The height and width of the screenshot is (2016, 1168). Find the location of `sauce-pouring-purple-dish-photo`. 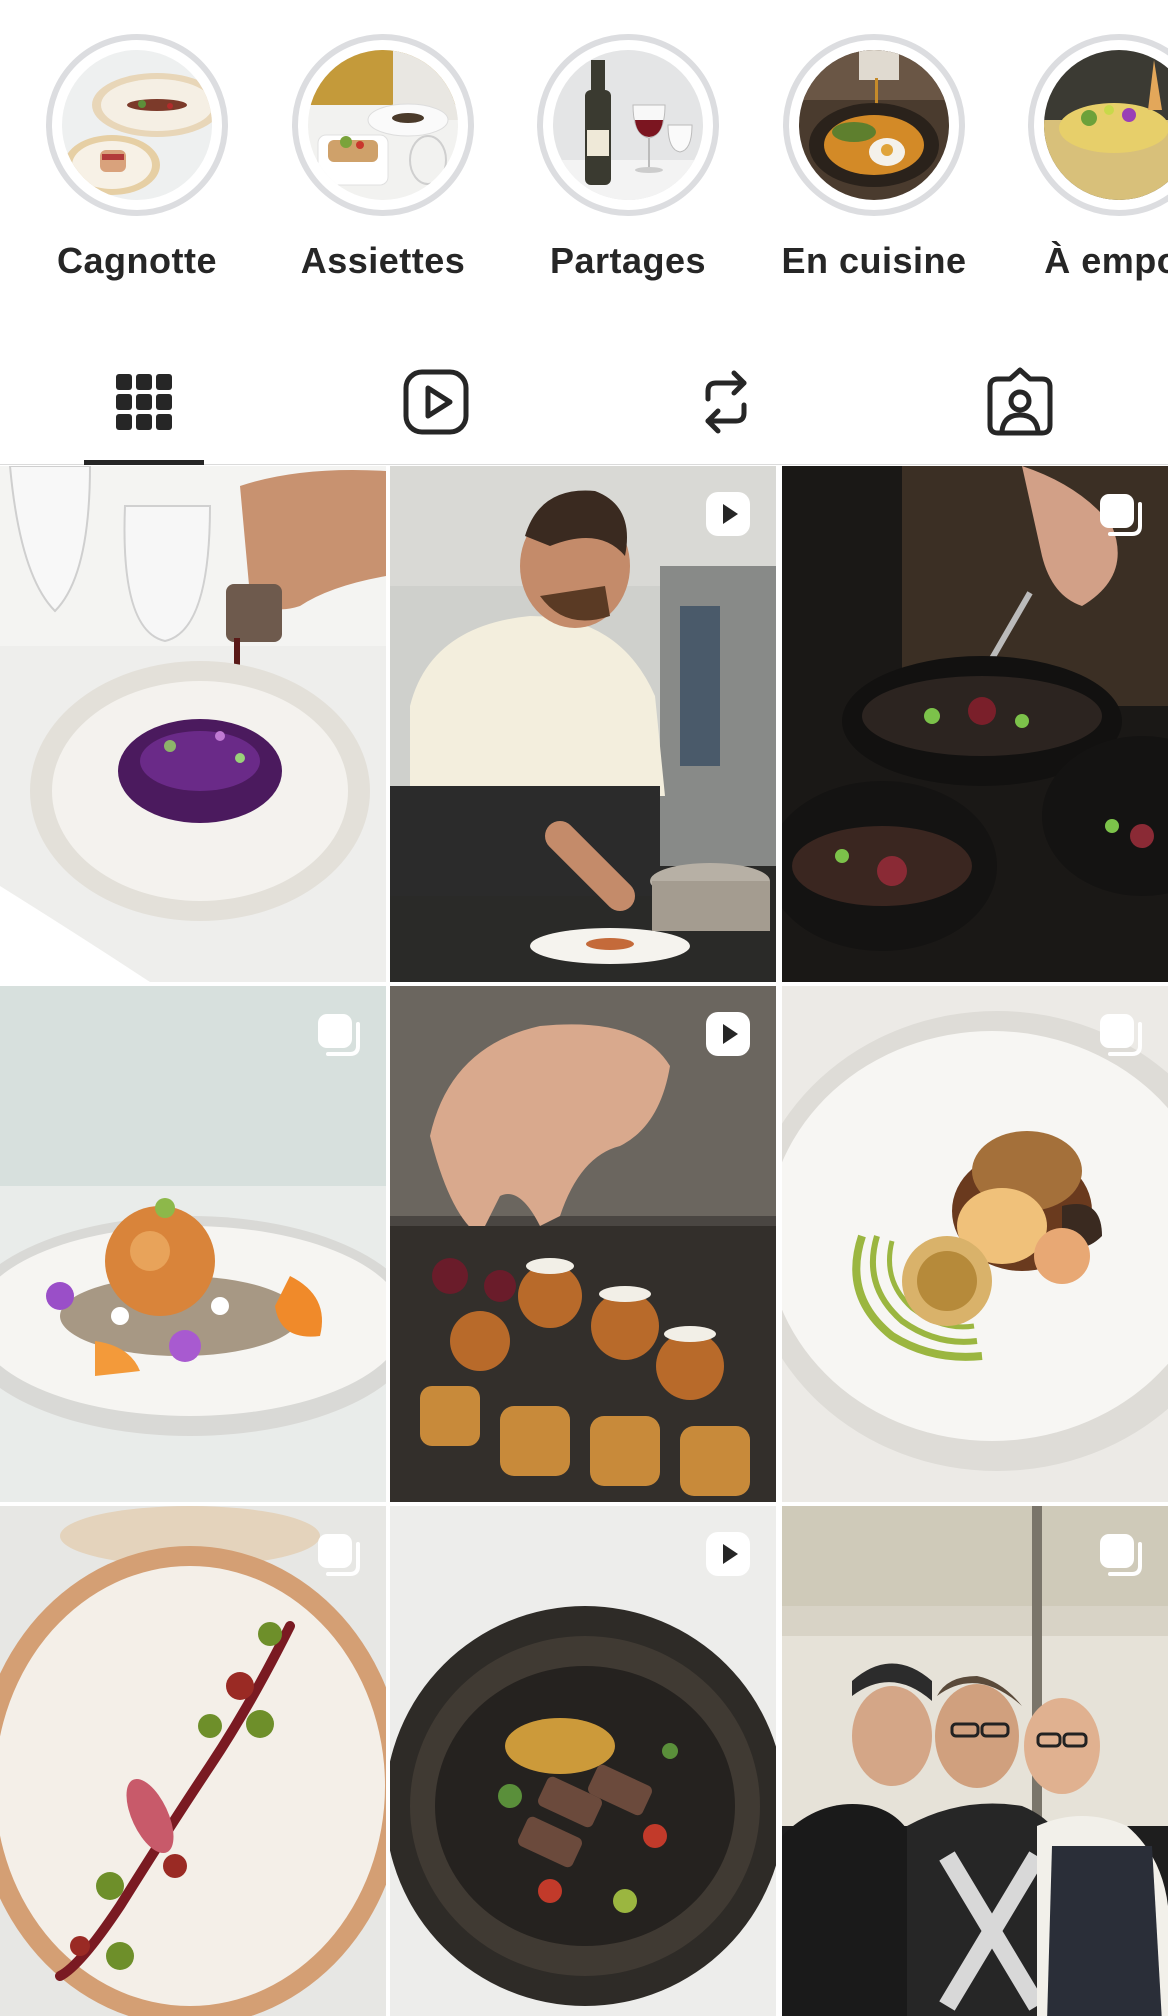

sauce-pouring-purple-dish-photo is located at coordinates (193, 724).